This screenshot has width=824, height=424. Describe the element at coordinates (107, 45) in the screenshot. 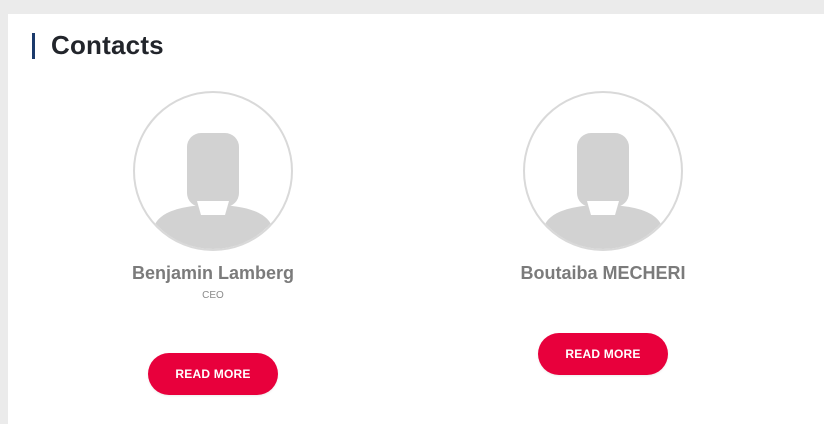

I see `section-title: Contacts` at that location.